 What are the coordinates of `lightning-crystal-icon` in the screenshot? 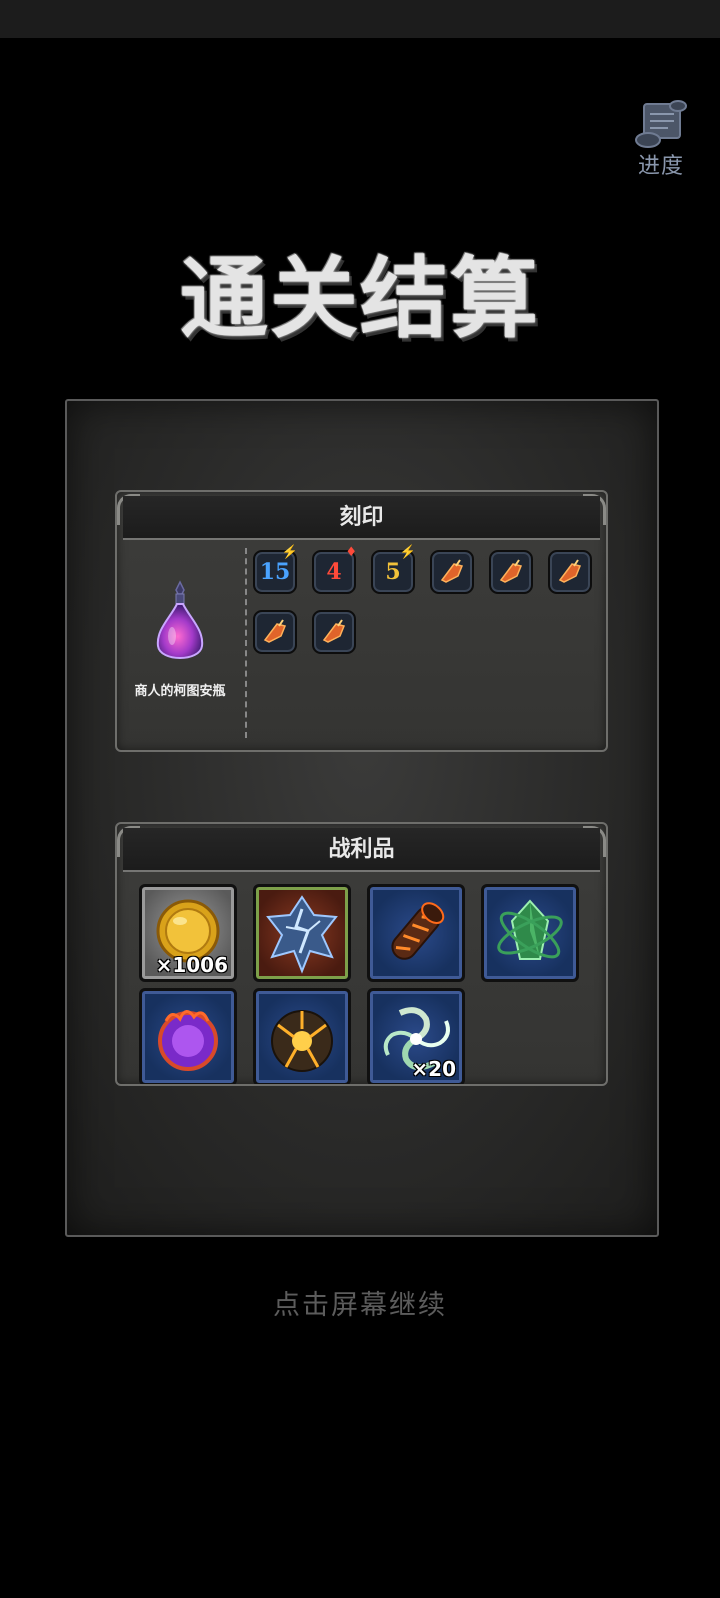 It's located at (302, 934).